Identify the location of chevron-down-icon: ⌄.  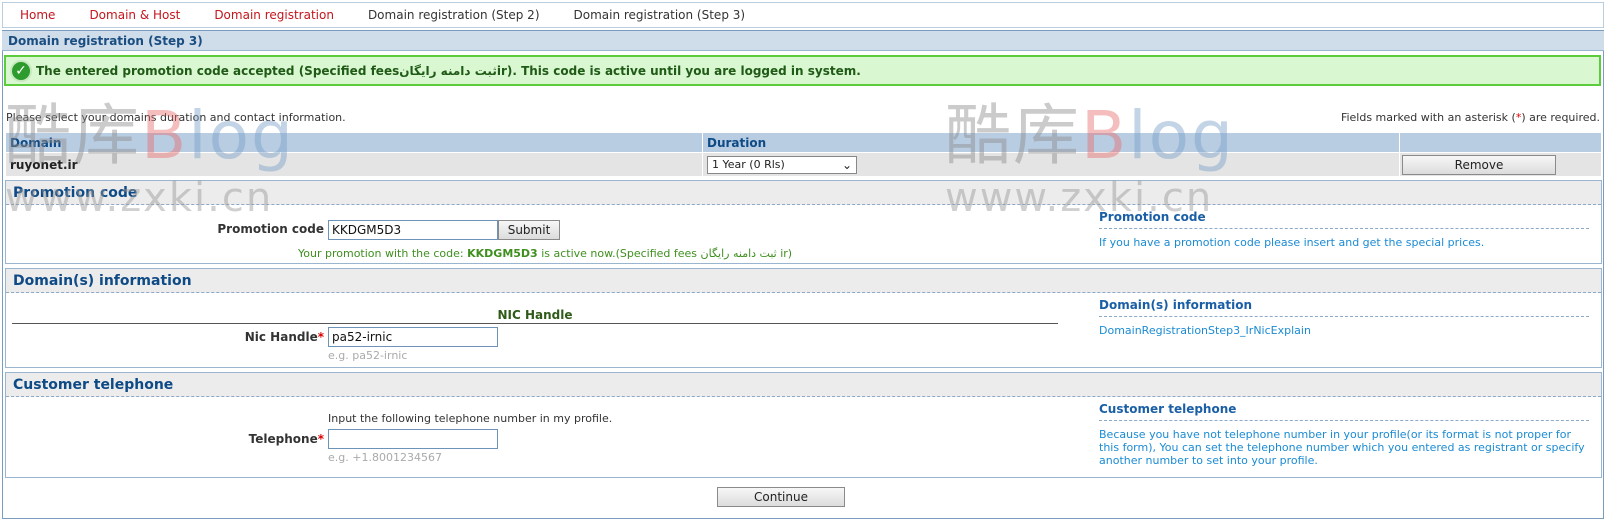
(846, 164).